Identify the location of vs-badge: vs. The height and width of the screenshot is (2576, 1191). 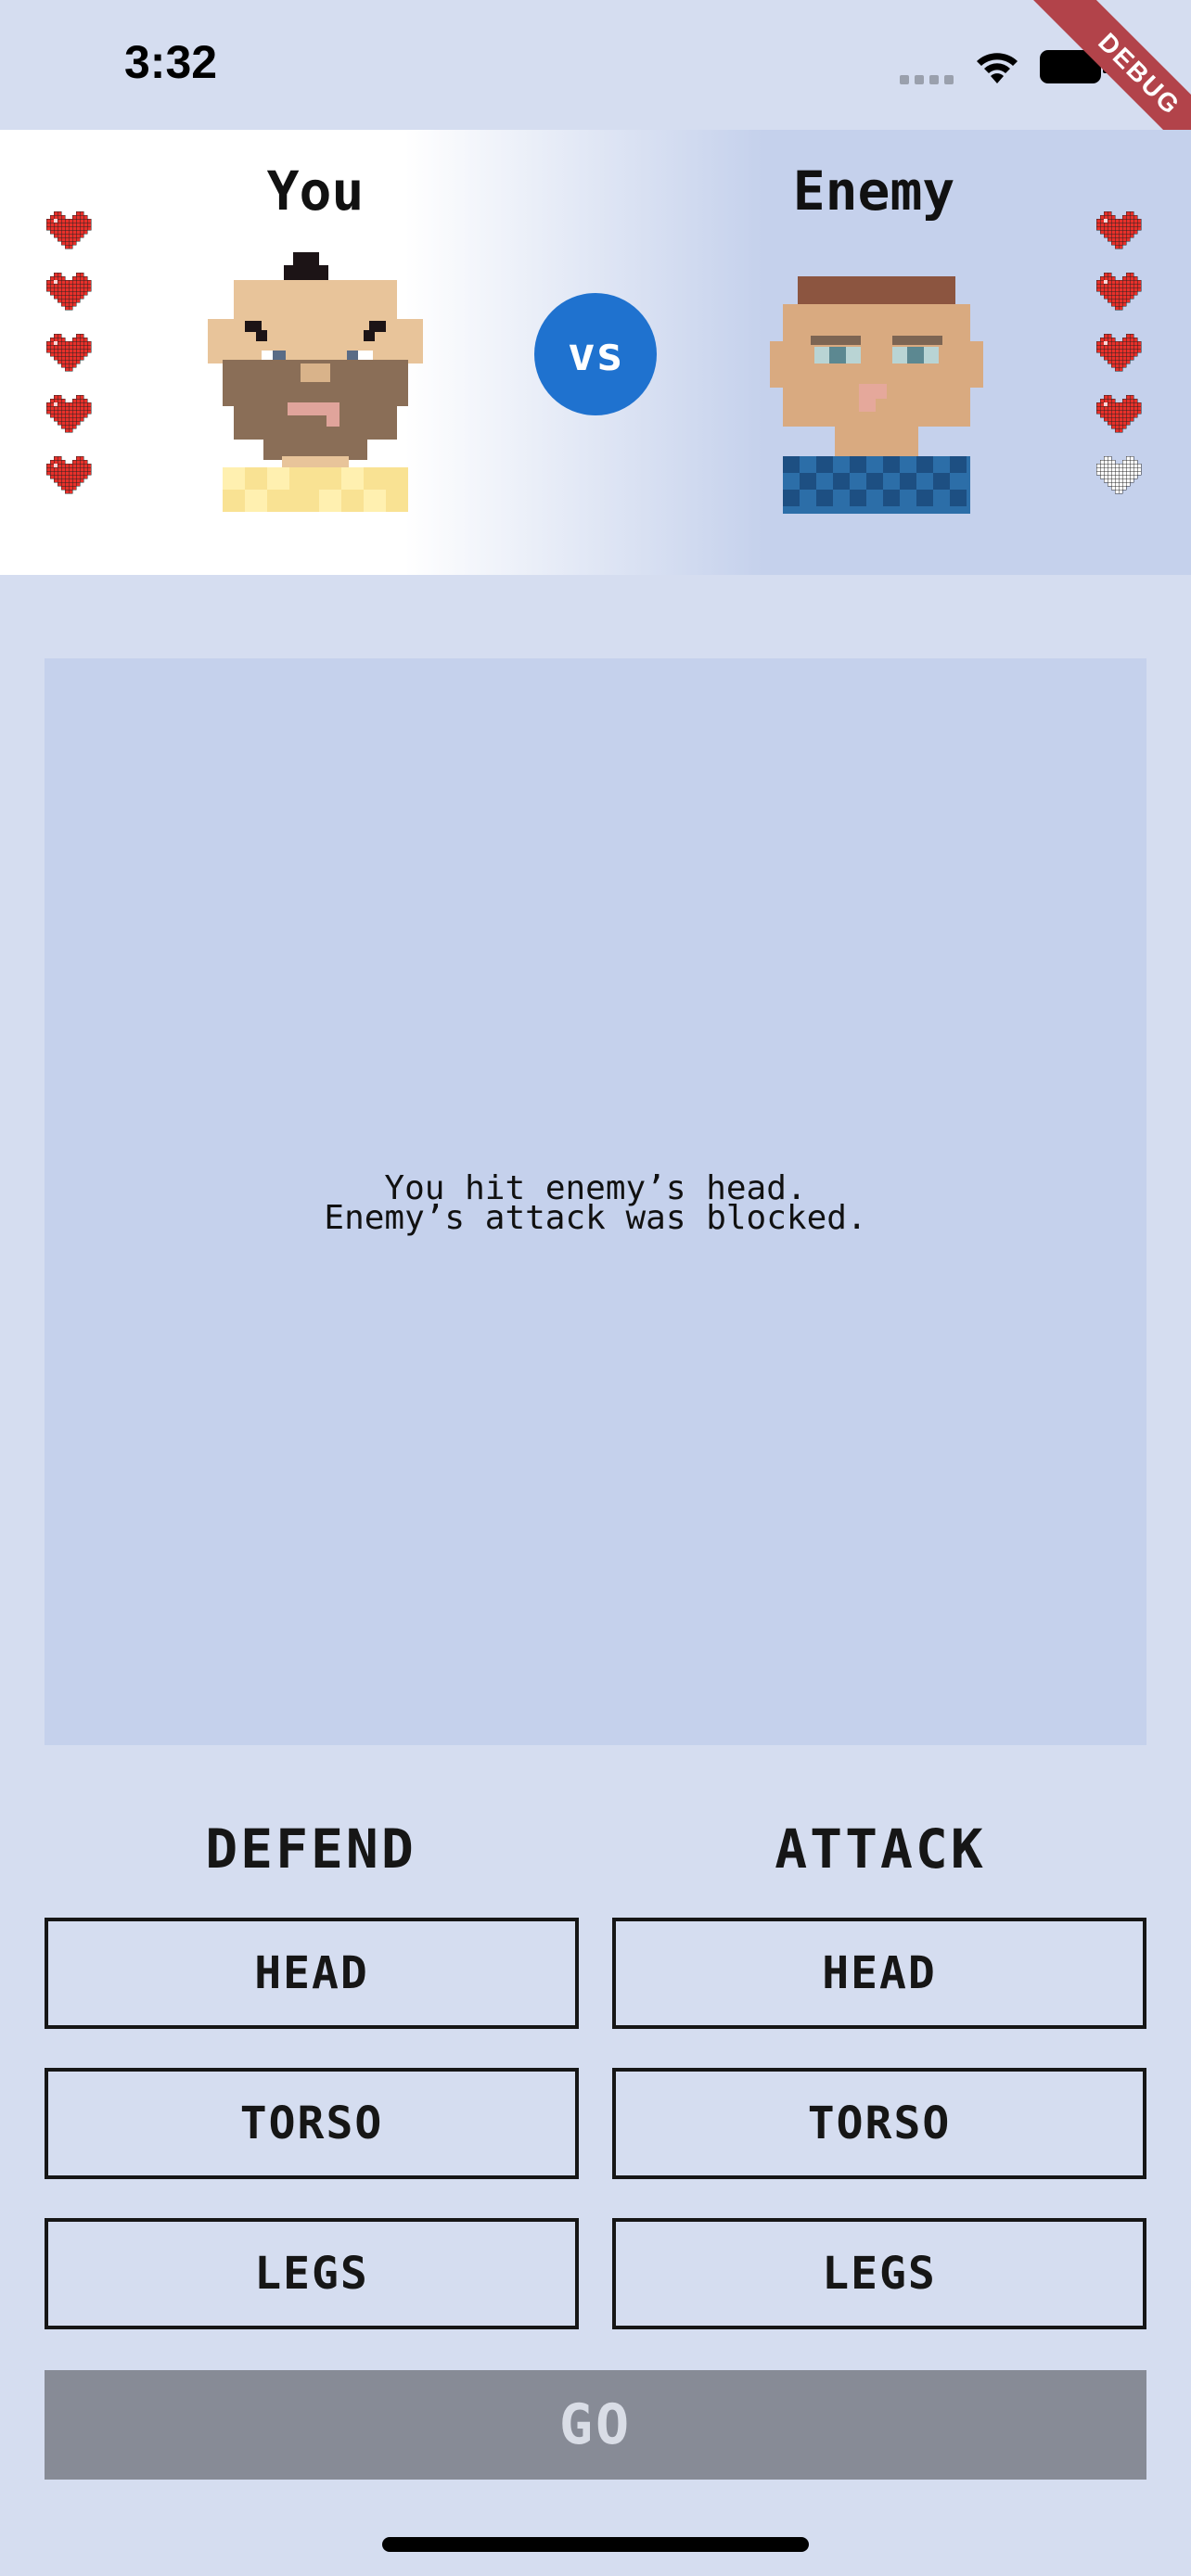
(595, 354).